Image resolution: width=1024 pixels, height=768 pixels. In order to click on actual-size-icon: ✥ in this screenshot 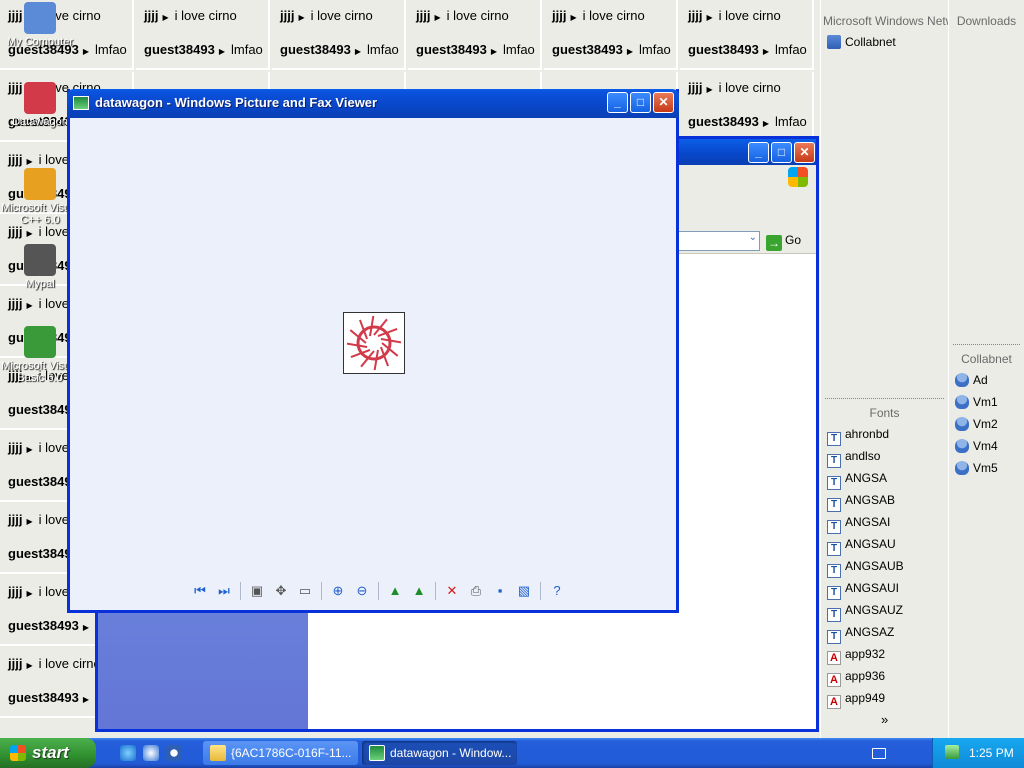, I will do `click(281, 591)`.